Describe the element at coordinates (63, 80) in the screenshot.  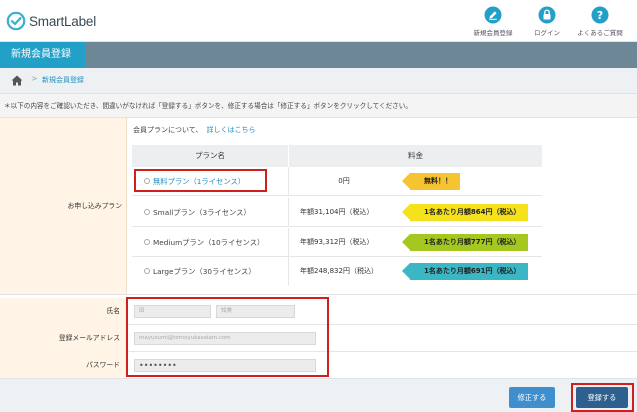
I see `breadcrumb-current: 新規会員登録` at that location.